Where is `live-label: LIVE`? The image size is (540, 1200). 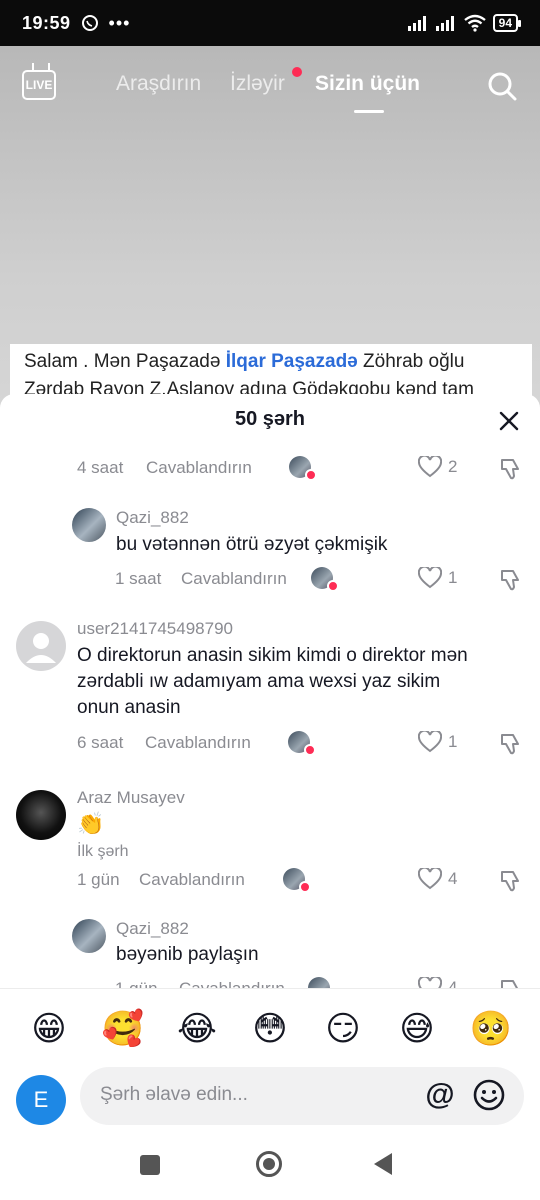 live-label: LIVE is located at coordinates (39, 85).